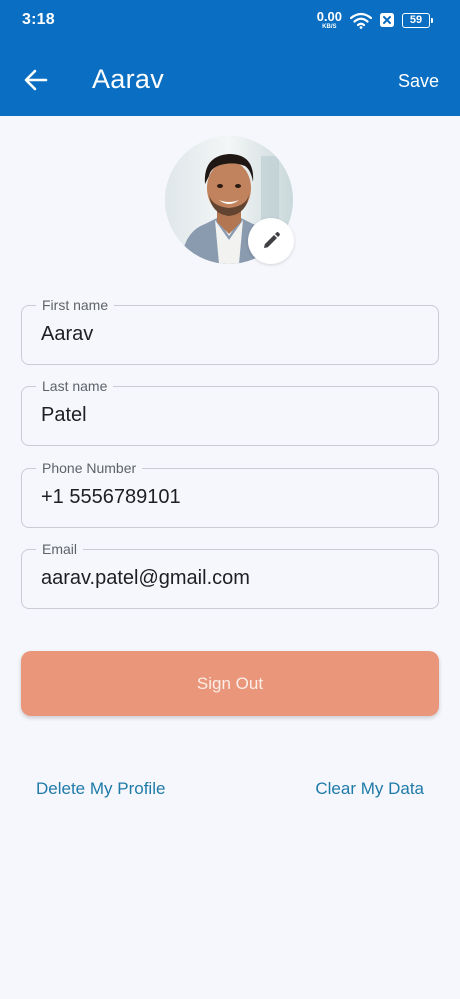 This screenshot has width=460, height=999. What do you see at coordinates (75, 305) in the screenshot?
I see `first-name-label: First name` at bounding box center [75, 305].